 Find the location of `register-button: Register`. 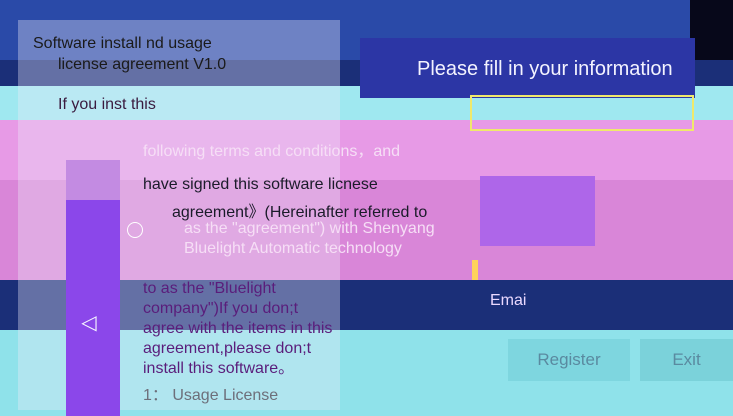

register-button: Register is located at coordinates (569, 360).